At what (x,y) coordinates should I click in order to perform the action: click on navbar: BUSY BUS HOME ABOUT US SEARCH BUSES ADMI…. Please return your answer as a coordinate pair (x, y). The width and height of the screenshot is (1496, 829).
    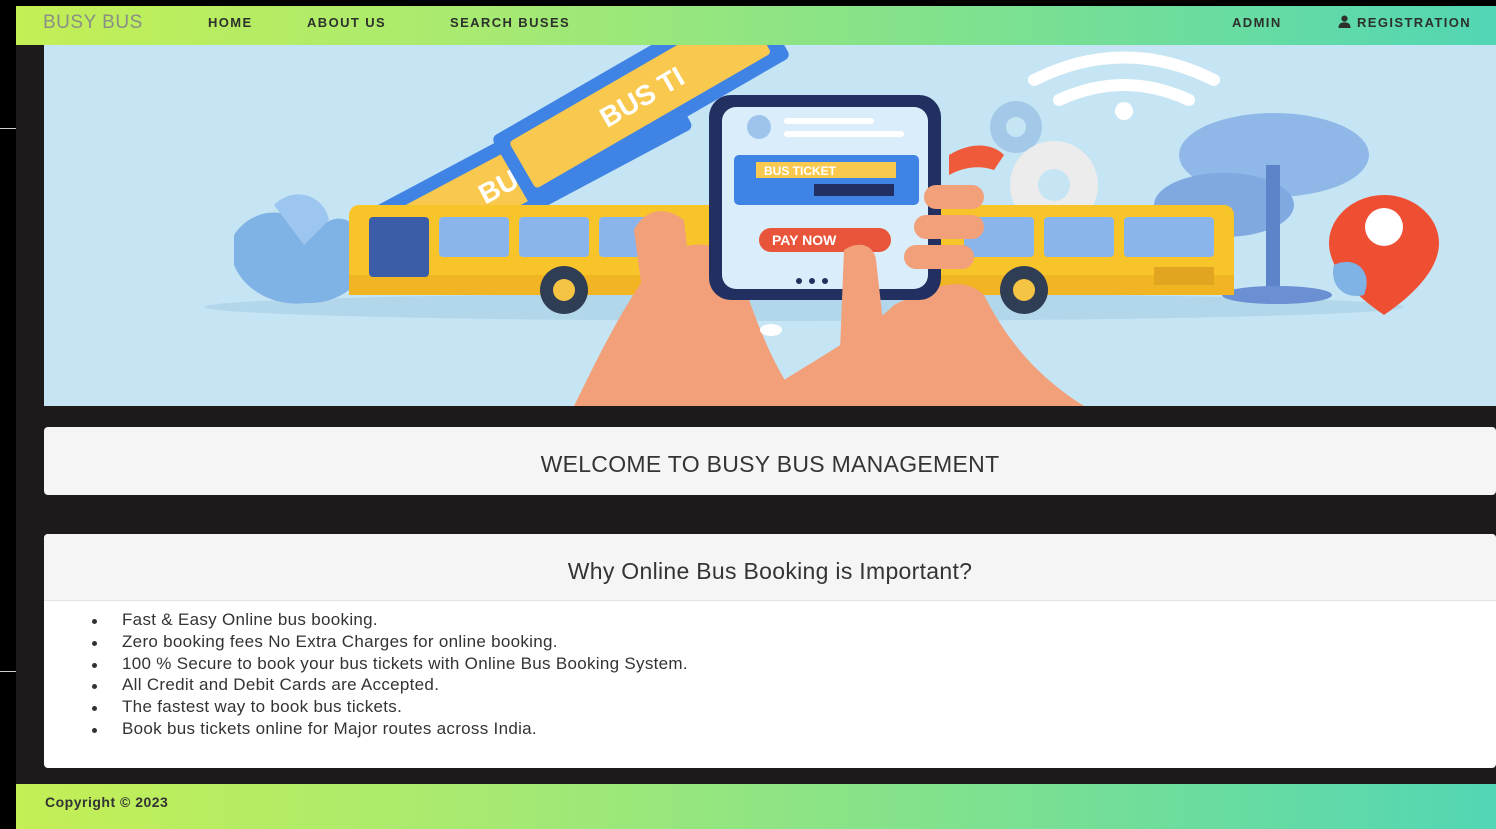
    Looking at the image, I should click on (756, 25).